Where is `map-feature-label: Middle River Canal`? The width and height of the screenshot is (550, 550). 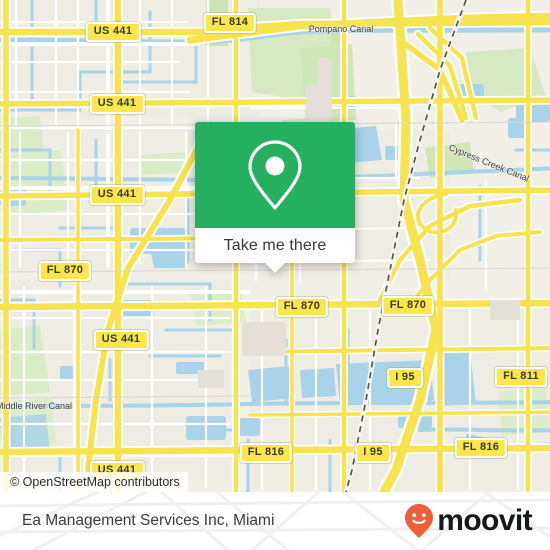 map-feature-label: Middle River Canal is located at coordinates (36, 406).